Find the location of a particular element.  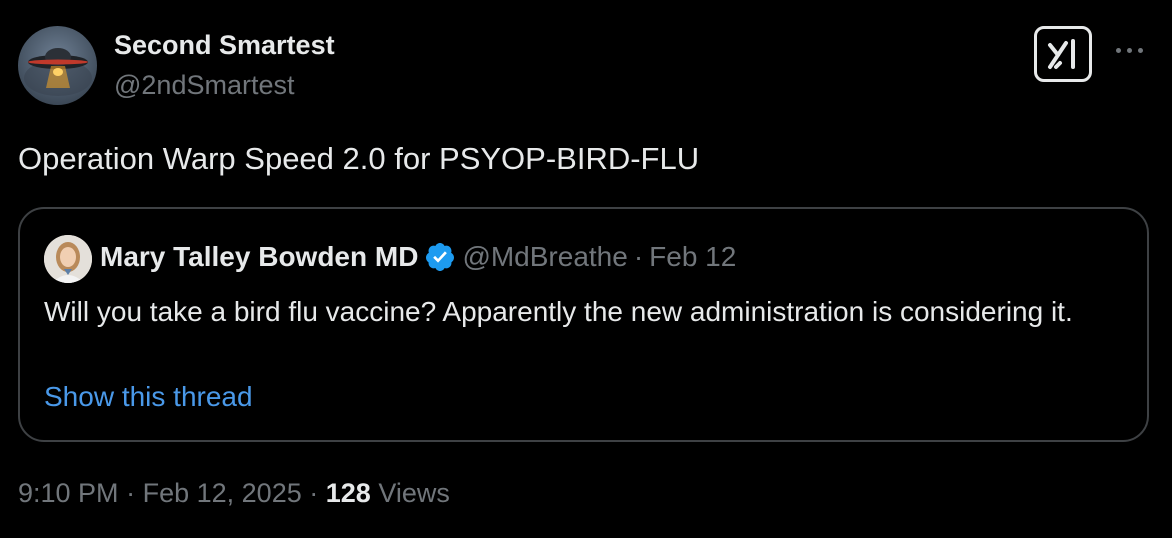

show-thread-link: Show this thread is located at coordinates (148, 397).